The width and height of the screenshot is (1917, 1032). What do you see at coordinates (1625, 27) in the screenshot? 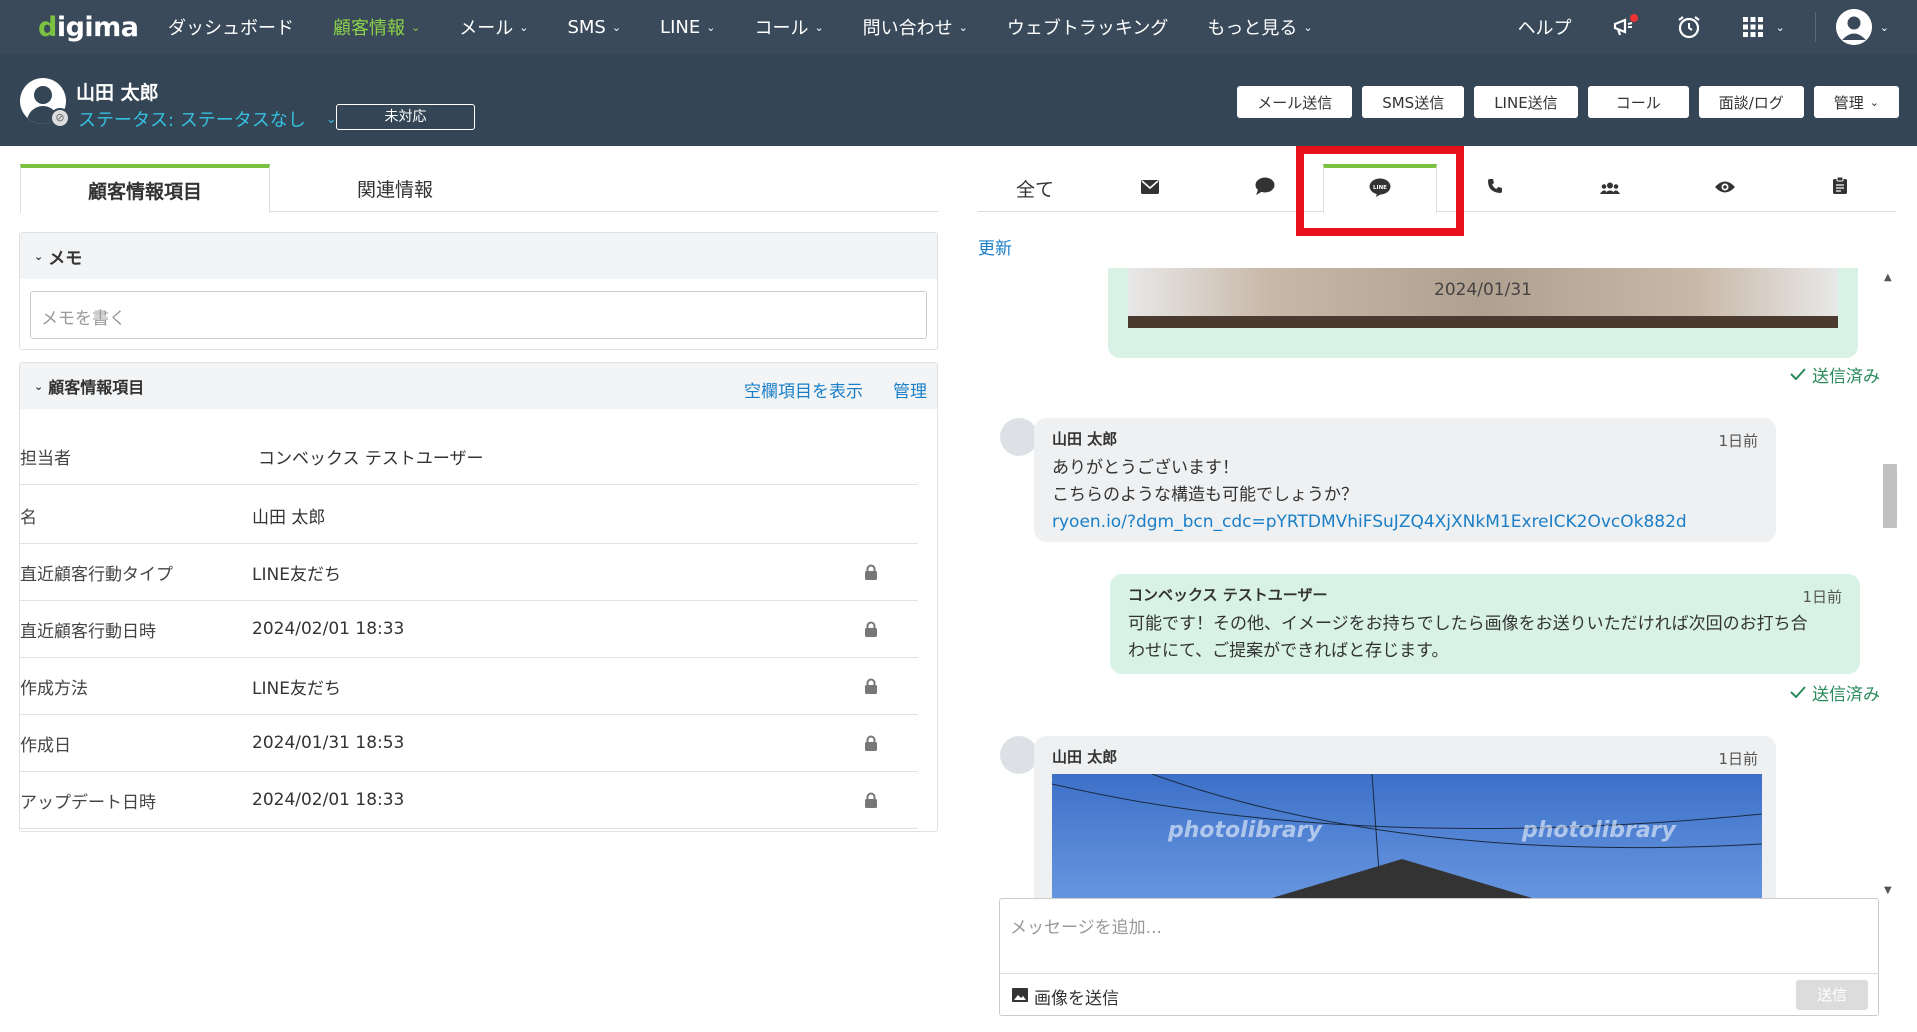
I see `megaphone-icon` at bounding box center [1625, 27].